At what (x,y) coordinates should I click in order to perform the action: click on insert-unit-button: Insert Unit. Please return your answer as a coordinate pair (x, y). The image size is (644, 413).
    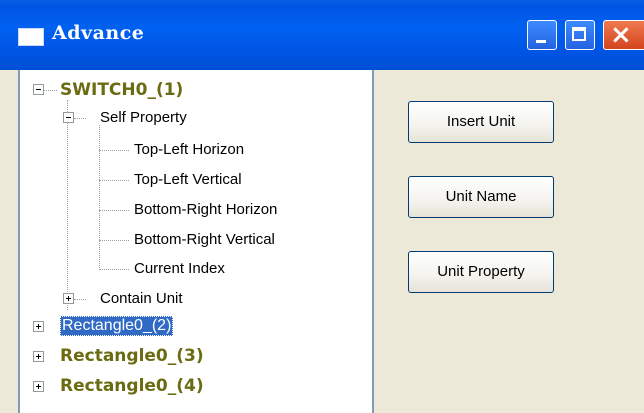
    Looking at the image, I should click on (481, 122).